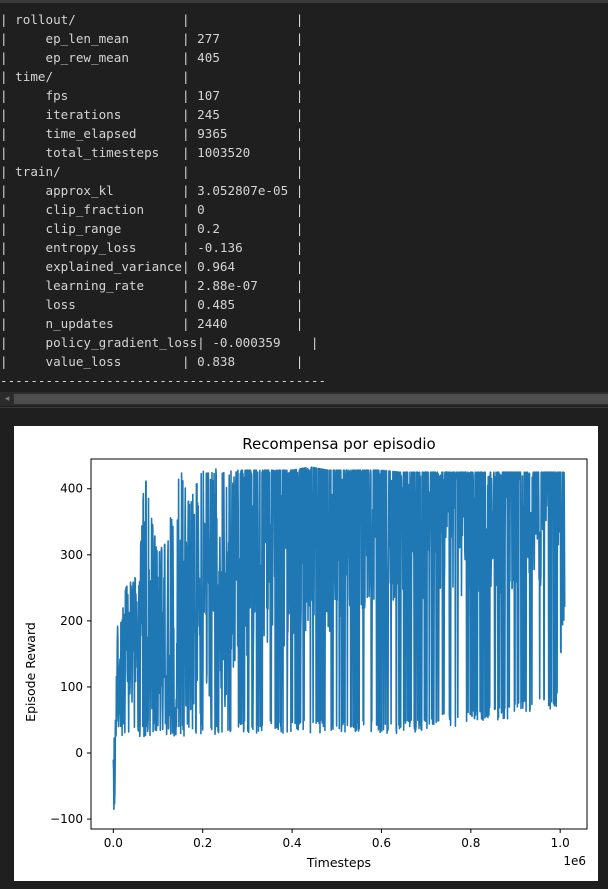  I want to click on log-value: 245, so click(208, 114).